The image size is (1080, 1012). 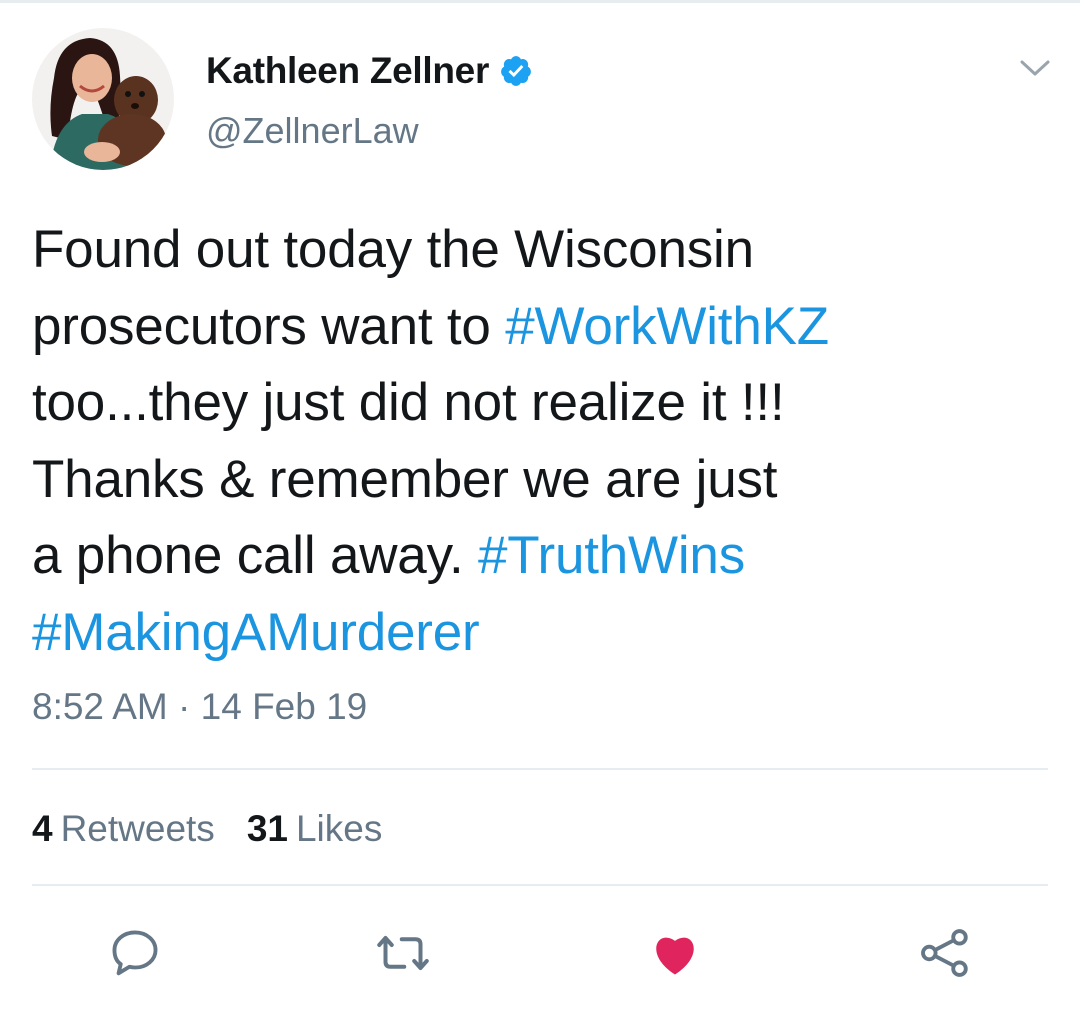 What do you see at coordinates (611, 555) in the screenshot?
I see `hashtag-link: #TruthWins` at bounding box center [611, 555].